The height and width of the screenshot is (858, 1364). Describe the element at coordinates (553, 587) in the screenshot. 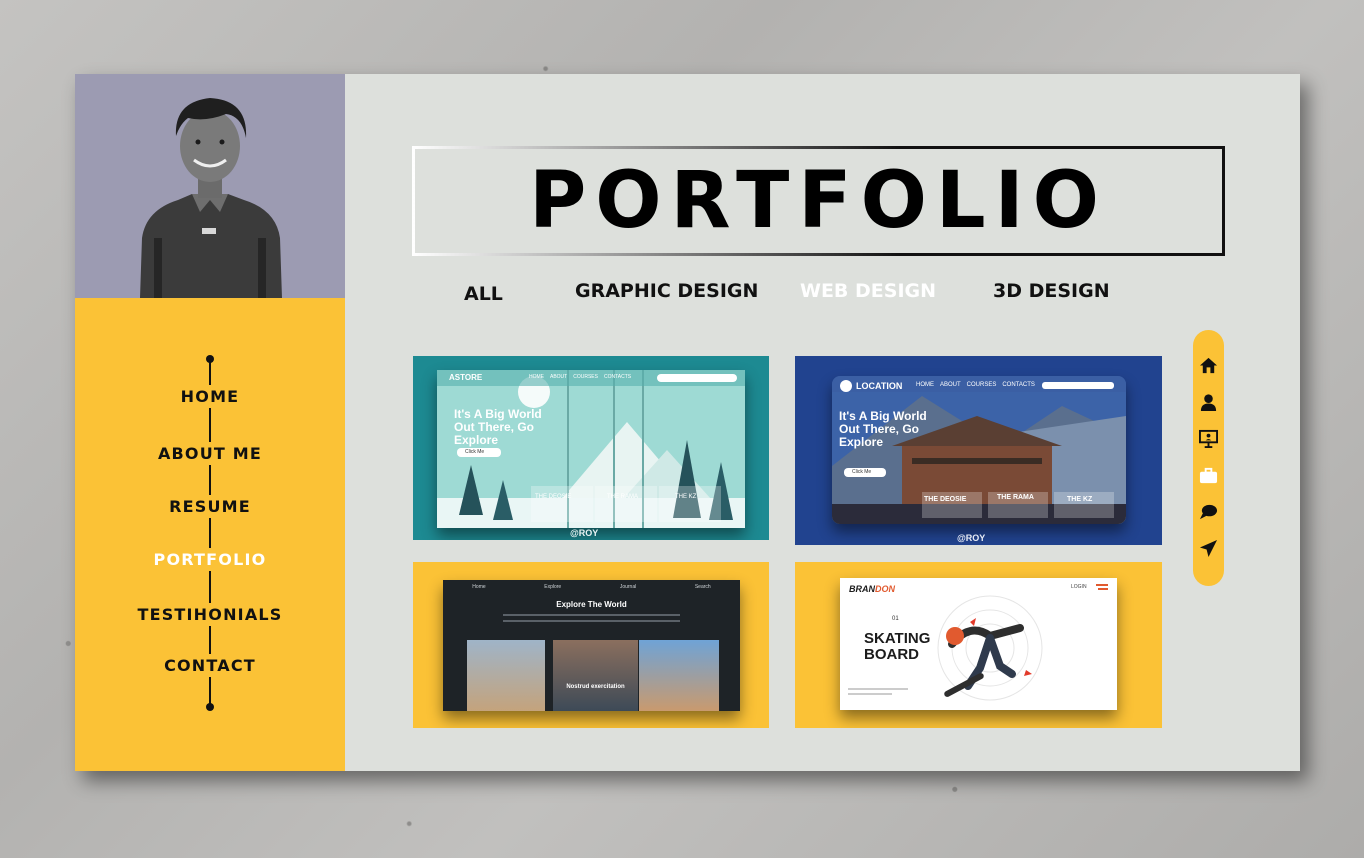

I see `explore-nav-explore: Explore` at that location.